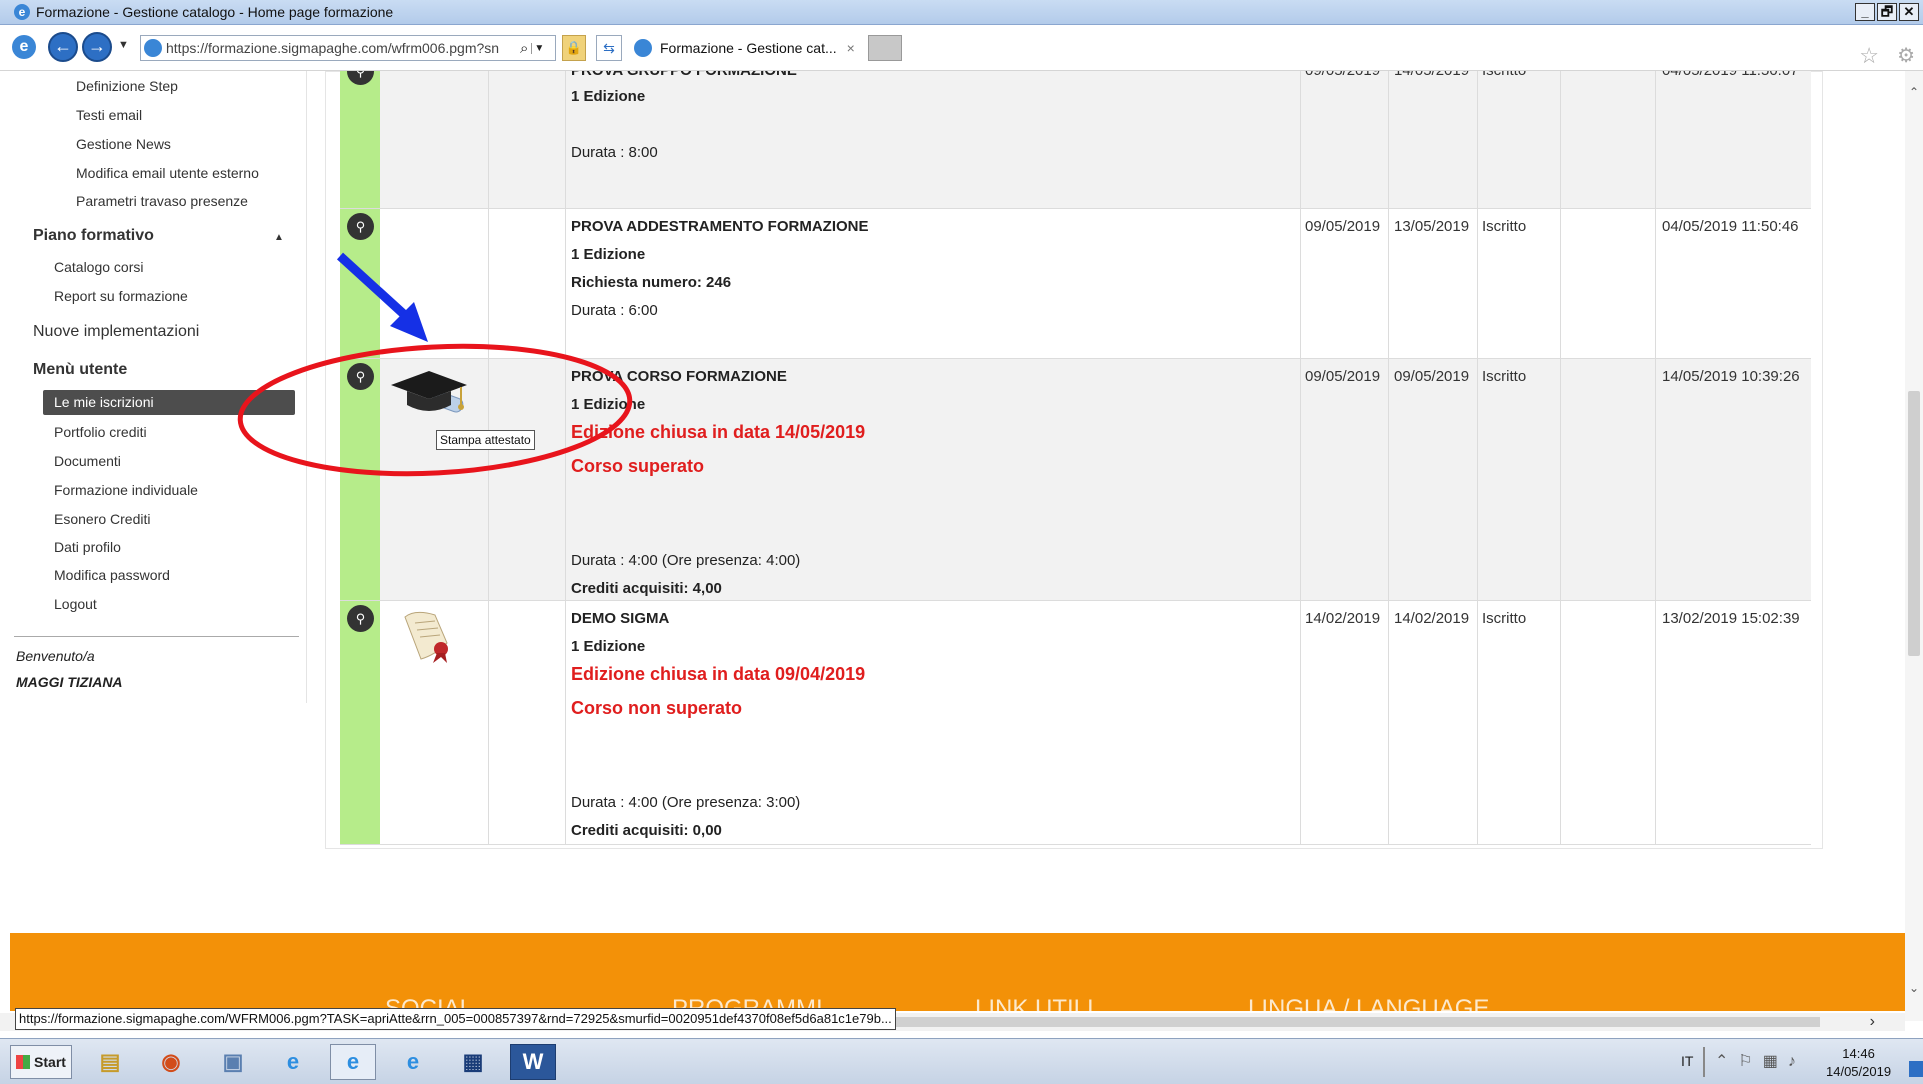  Describe the element at coordinates (353, 1062) in the screenshot. I see `internet-explorer-active-icon: e` at that location.